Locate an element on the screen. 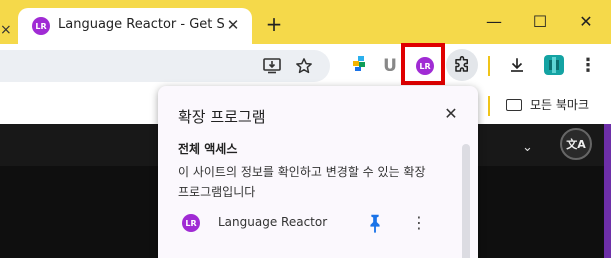  address-bar is located at coordinates (165, 66).